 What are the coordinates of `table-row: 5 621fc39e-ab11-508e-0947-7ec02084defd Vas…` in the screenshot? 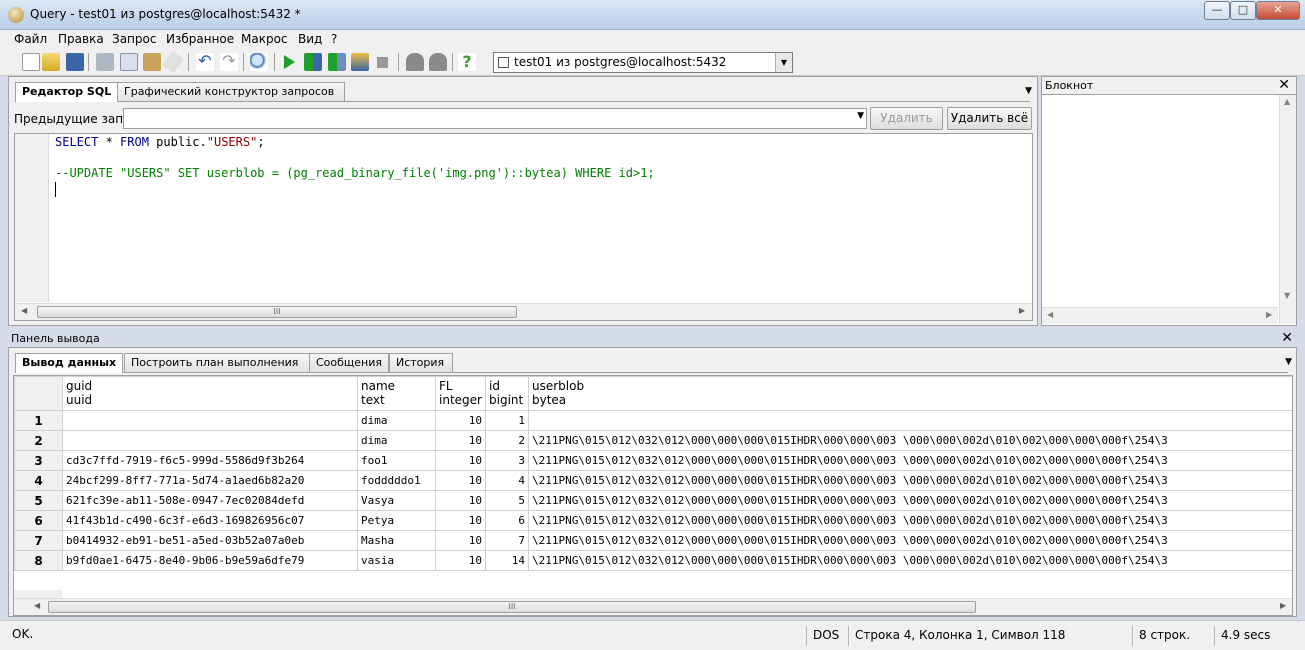 It's located at (653, 500).